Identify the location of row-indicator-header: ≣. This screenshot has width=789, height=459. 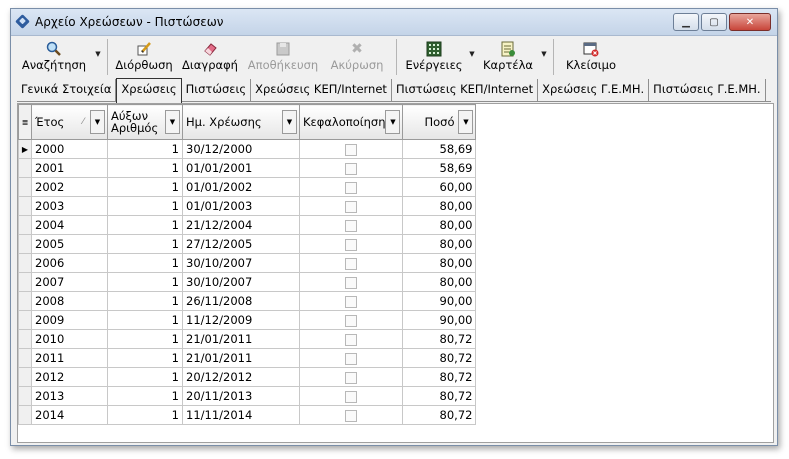
(25, 122).